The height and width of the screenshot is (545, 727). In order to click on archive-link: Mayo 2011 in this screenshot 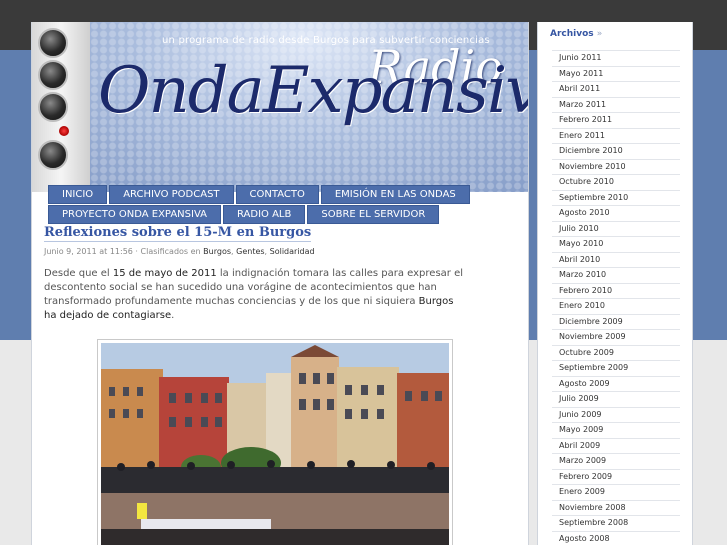, I will do `click(616, 73)`.